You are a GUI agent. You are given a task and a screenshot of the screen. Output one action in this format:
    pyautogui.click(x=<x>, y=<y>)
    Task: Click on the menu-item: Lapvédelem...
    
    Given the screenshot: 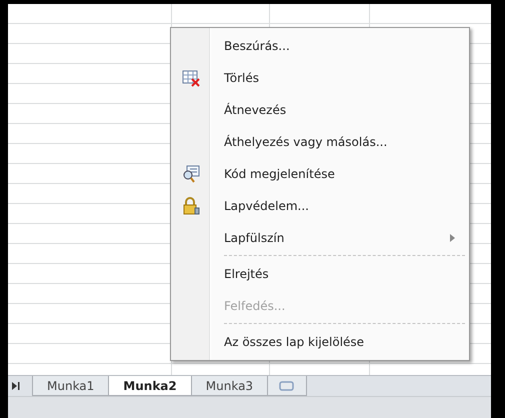 What is the action you would take?
    pyautogui.click(x=320, y=206)
    